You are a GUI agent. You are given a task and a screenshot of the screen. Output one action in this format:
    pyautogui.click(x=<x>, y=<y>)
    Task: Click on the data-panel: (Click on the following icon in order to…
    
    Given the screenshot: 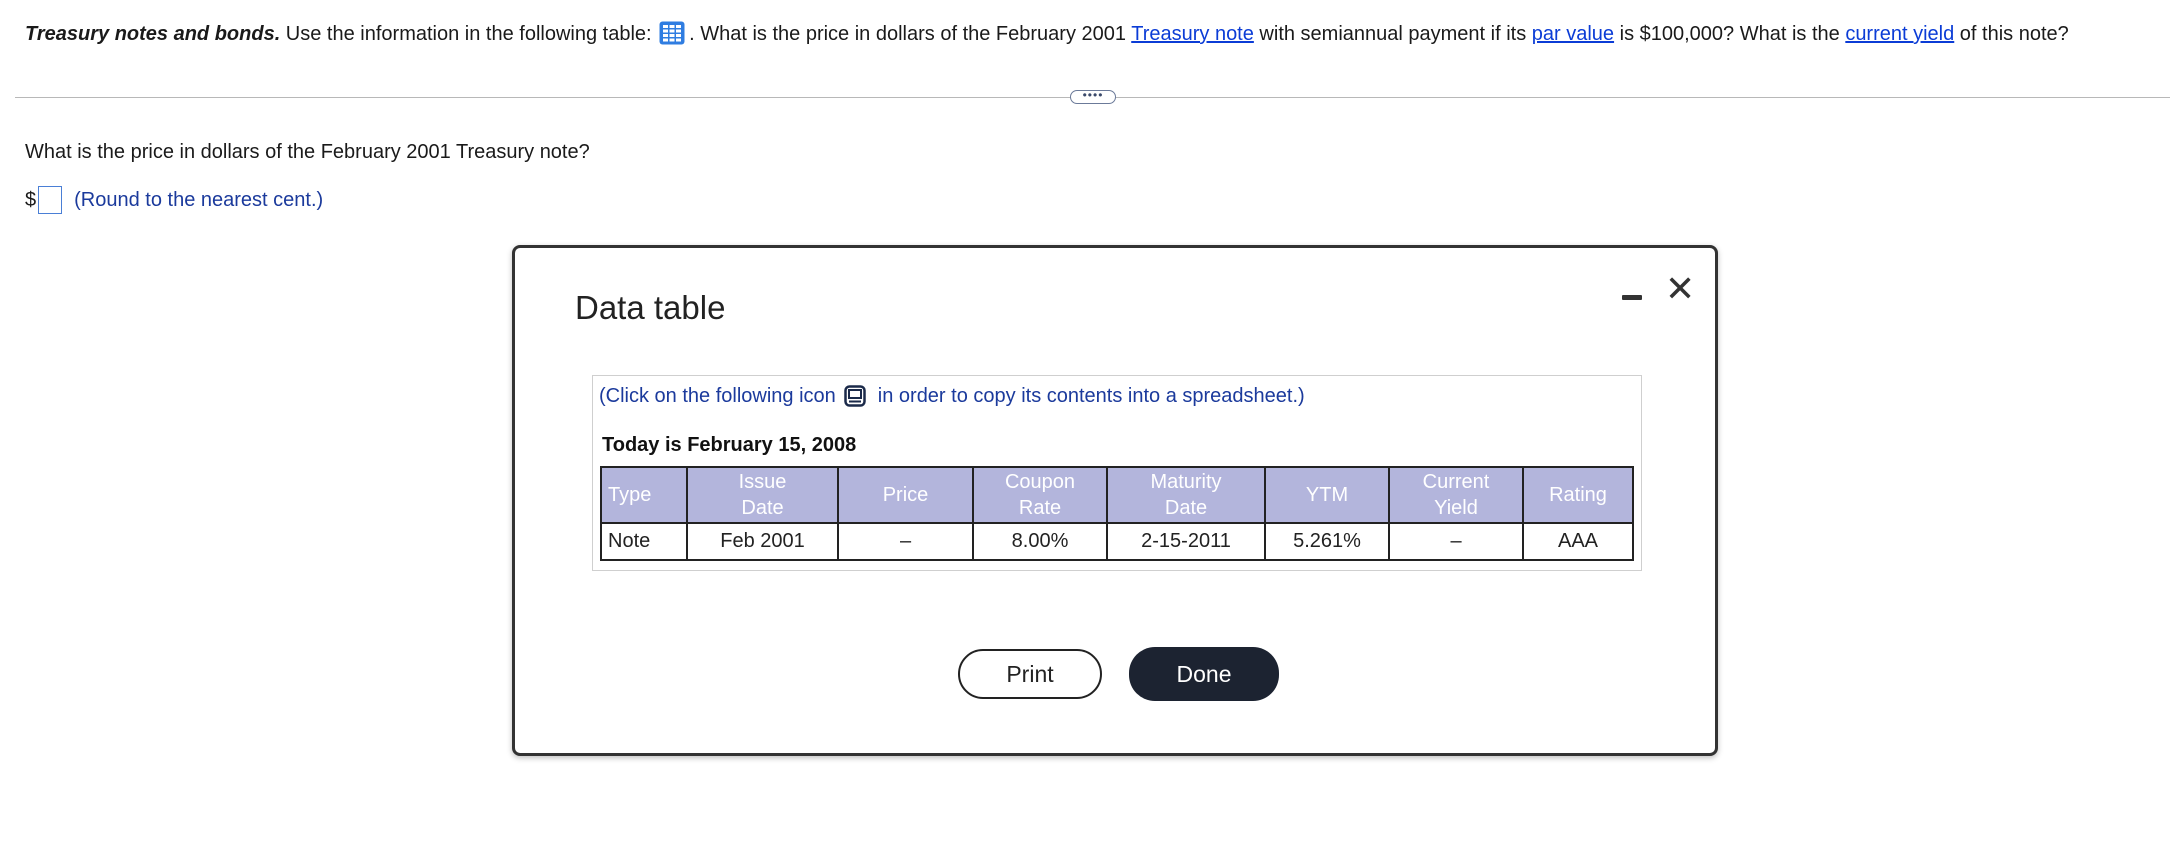 What is the action you would take?
    pyautogui.click(x=1117, y=473)
    